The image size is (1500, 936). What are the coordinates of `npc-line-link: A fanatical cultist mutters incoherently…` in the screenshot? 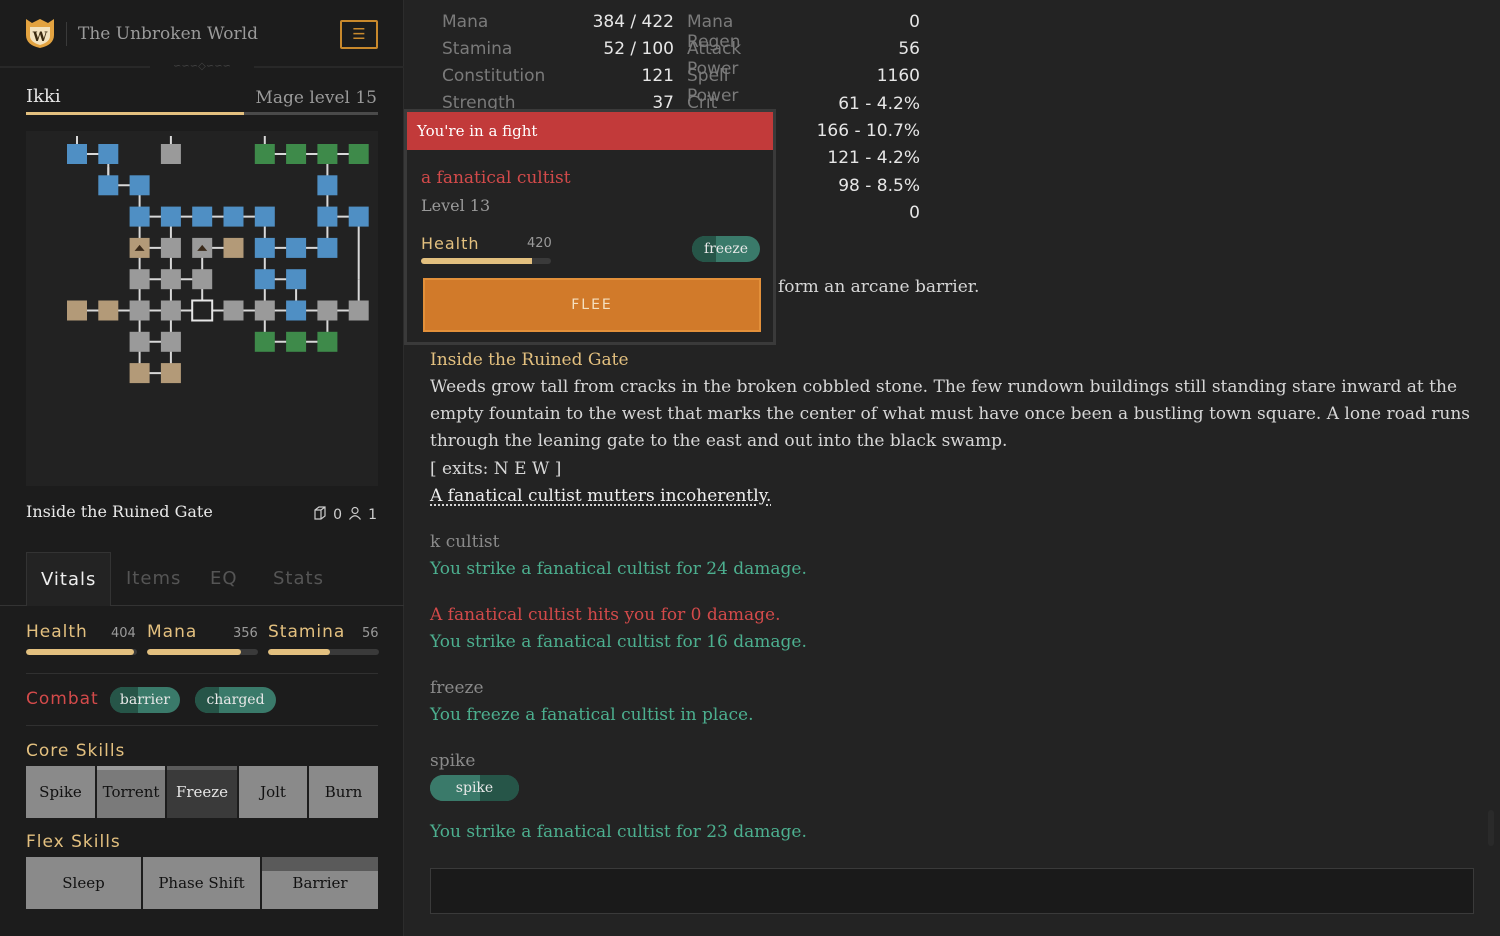 It's located at (600, 496).